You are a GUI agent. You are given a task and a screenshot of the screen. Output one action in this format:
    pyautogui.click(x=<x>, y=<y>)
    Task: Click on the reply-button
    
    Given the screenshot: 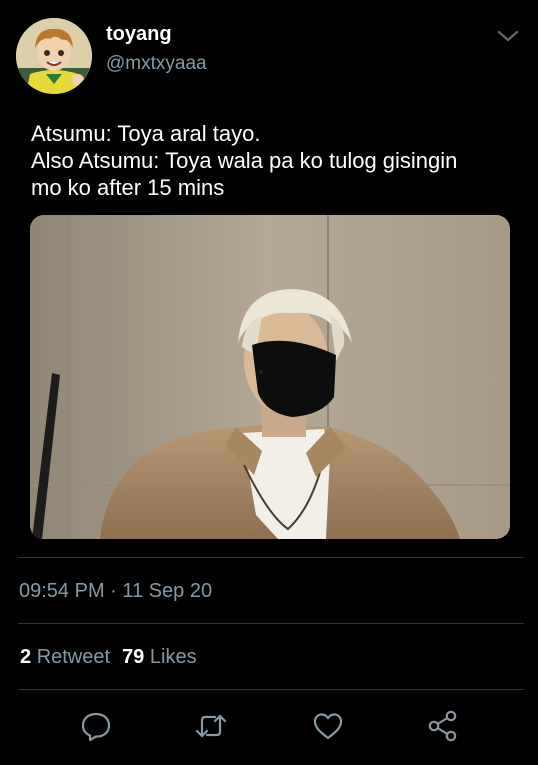 What is the action you would take?
    pyautogui.click(x=96, y=726)
    